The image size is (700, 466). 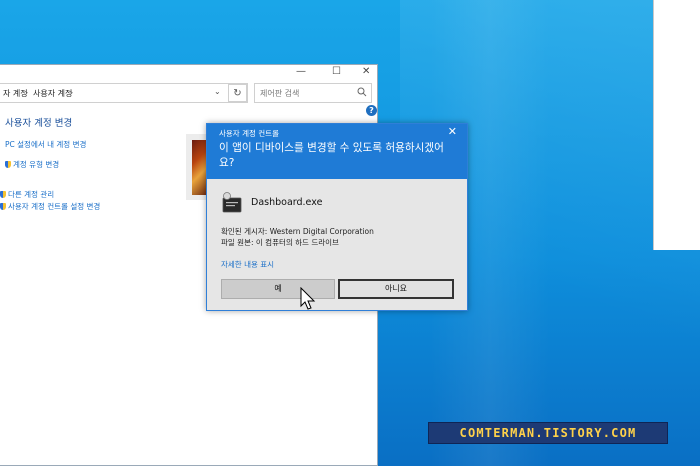 What do you see at coordinates (52, 93) in the screenshot?
I see `breadcrumb-item: 사용자 계정` at bounding box center [52, 93].